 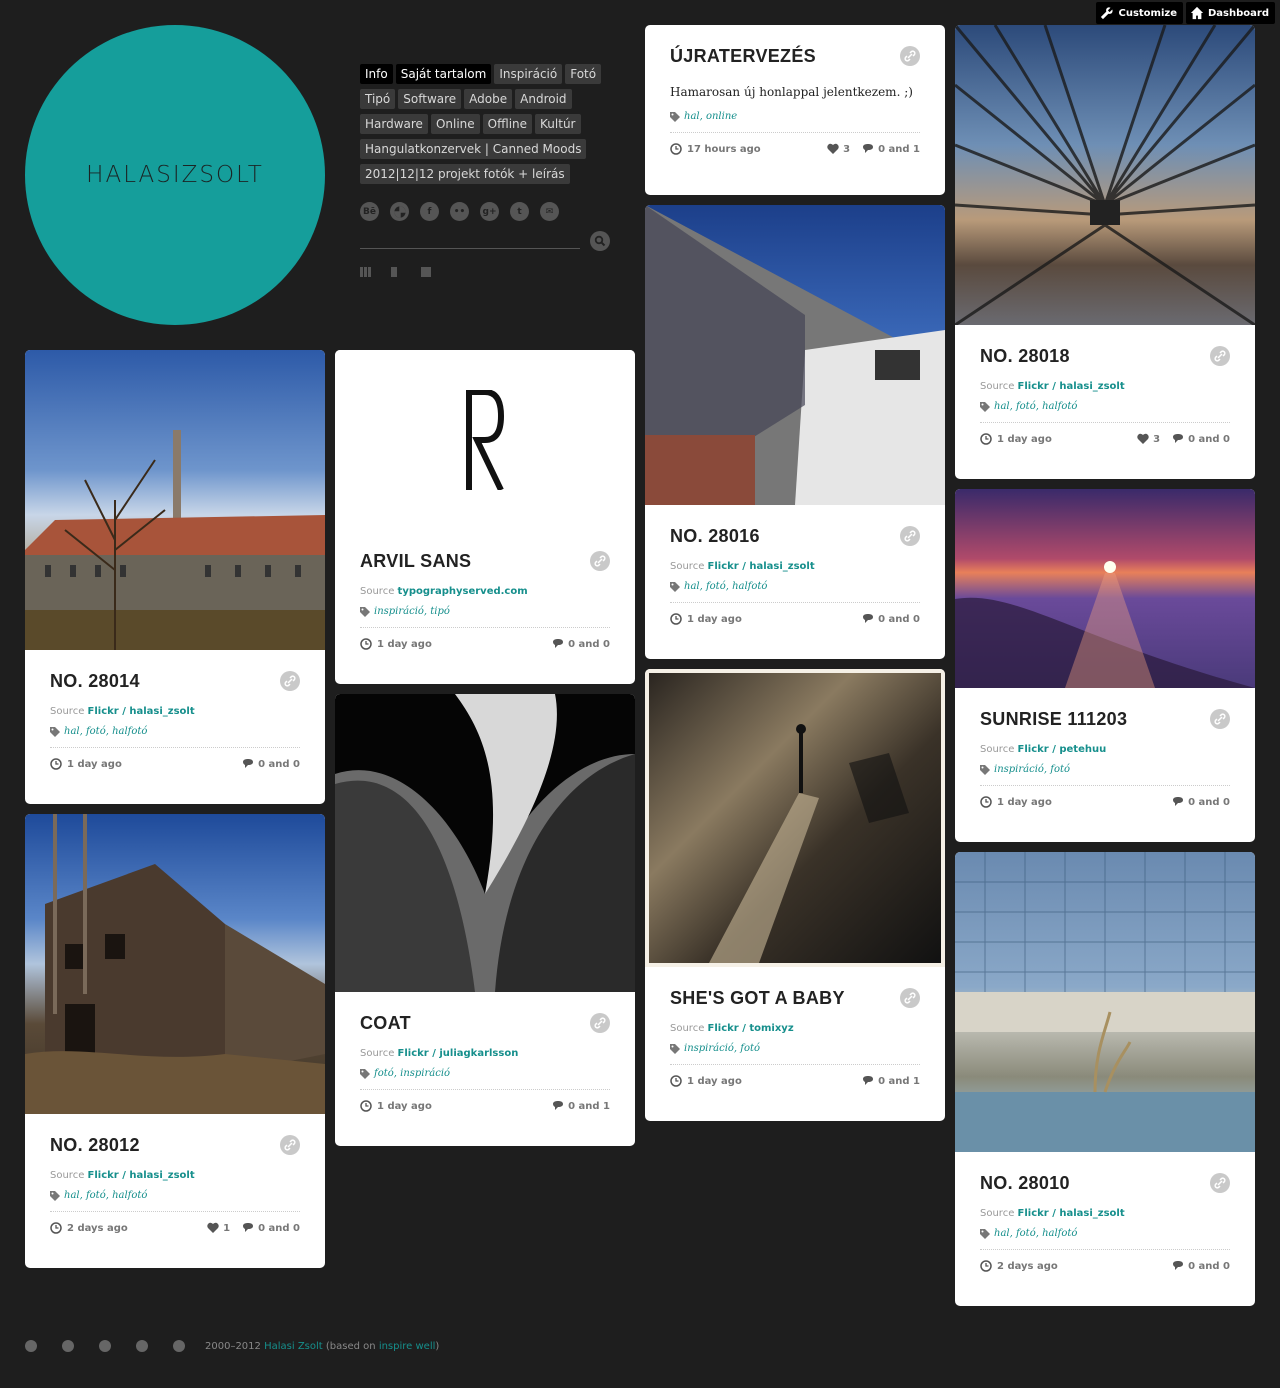 What do you see at coordinates (507, 124) in the screenshot?
I see `nav-item-offline: Offline` at bounding box center [507, 124].